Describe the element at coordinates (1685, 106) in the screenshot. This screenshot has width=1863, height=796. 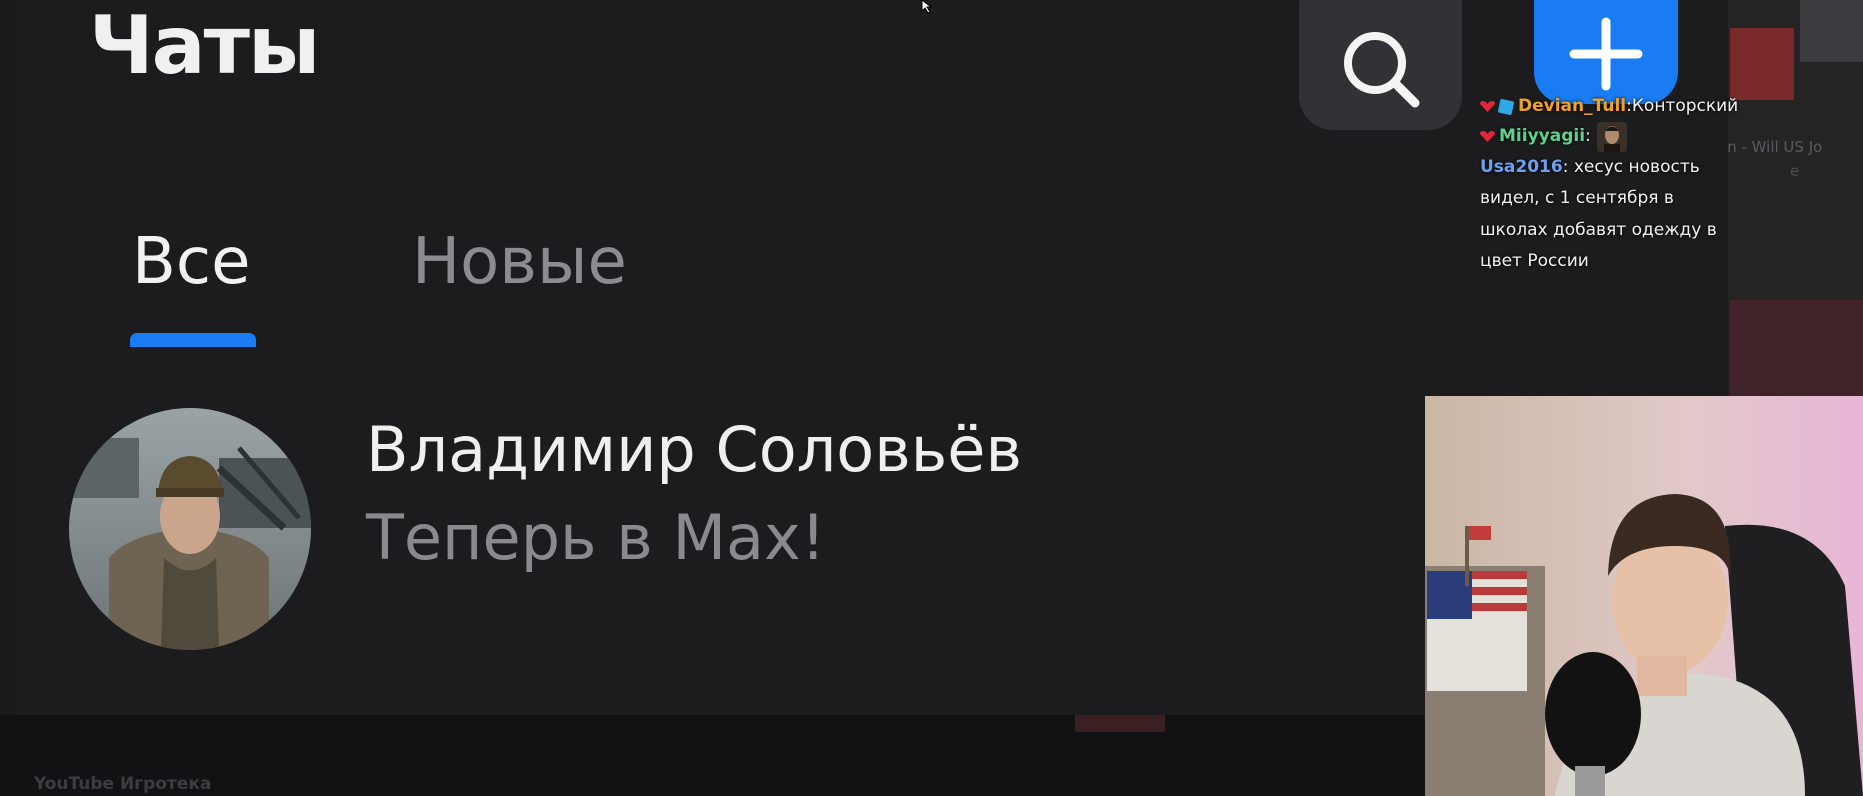
I see `chat-text: Конторский` at that location.